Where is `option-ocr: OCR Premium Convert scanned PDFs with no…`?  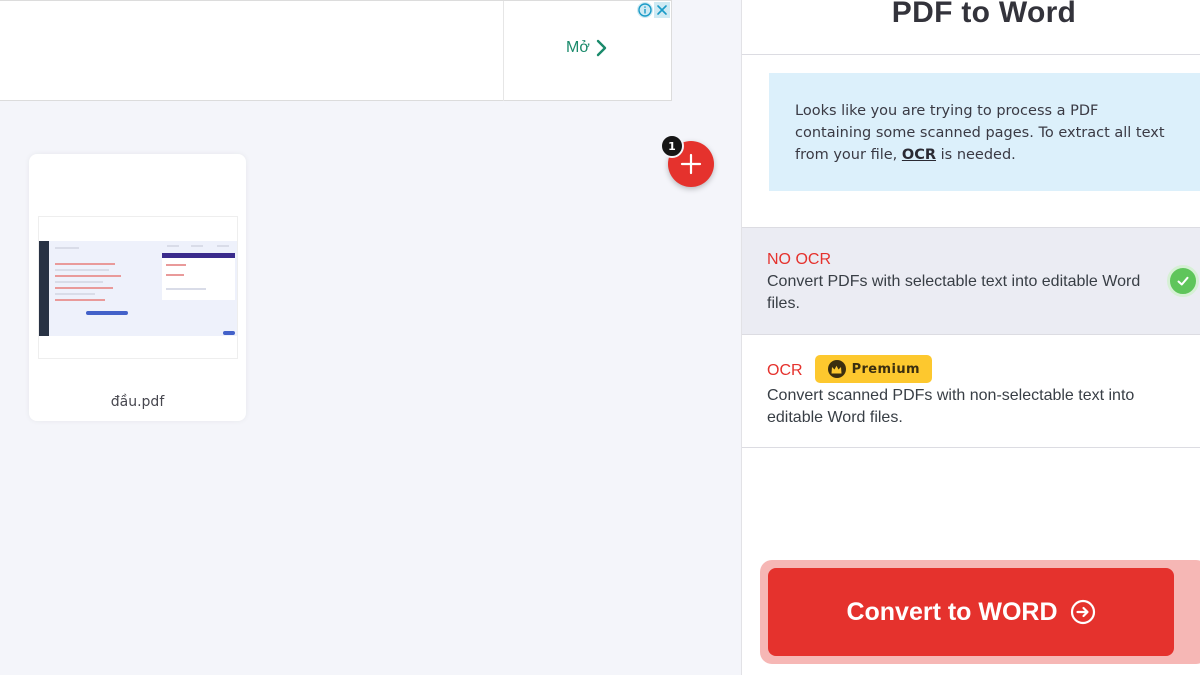 option-ocr: OCR Premium Convert scanned PDFs with no… is located at coordinates (971, 391).